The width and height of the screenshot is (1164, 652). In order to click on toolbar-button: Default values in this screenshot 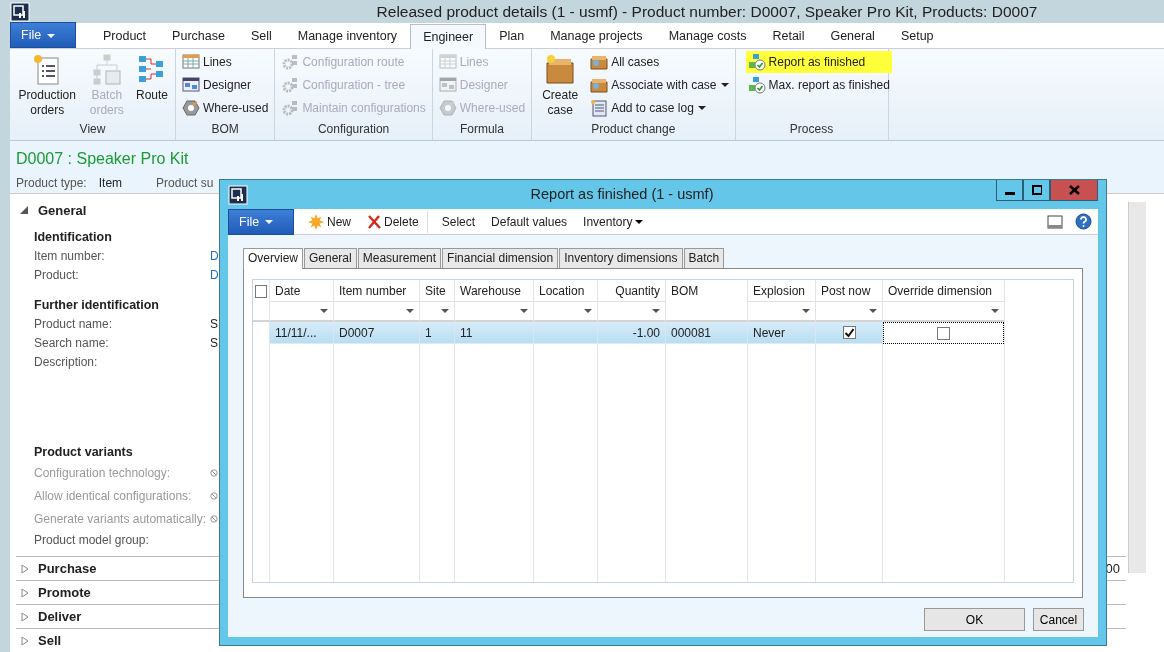, I will do `click(529, 221)`.